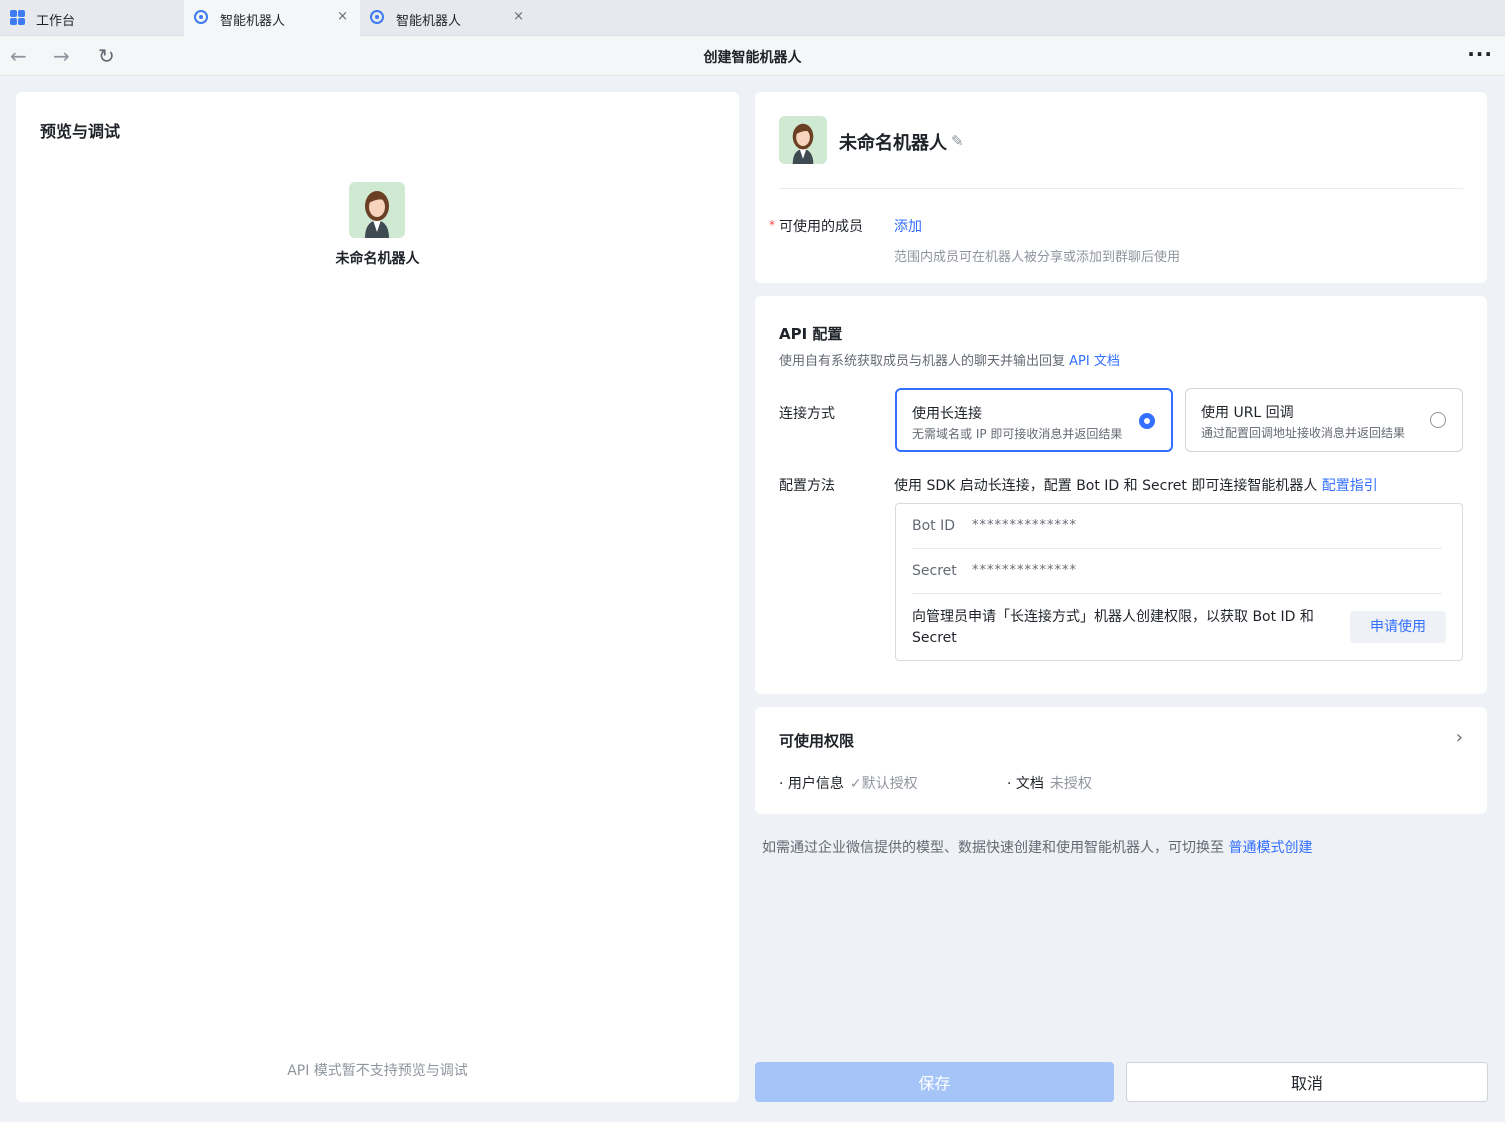  Describe the element at coordinates (893, 143) in the screenshot. I see `bot-name: 未命名机器人` at that location.